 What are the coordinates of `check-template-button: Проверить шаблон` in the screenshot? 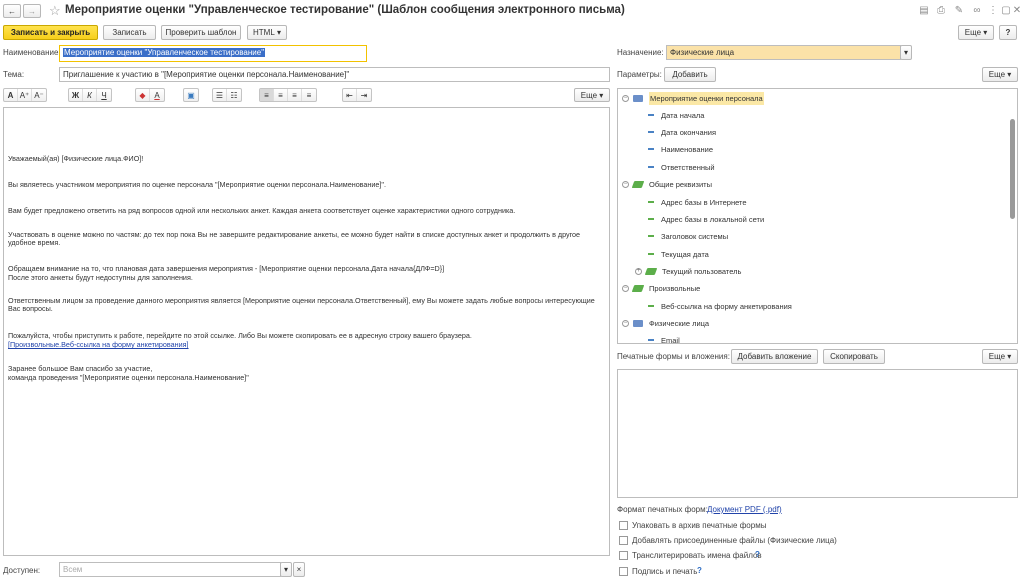 It's located at (201, 32).